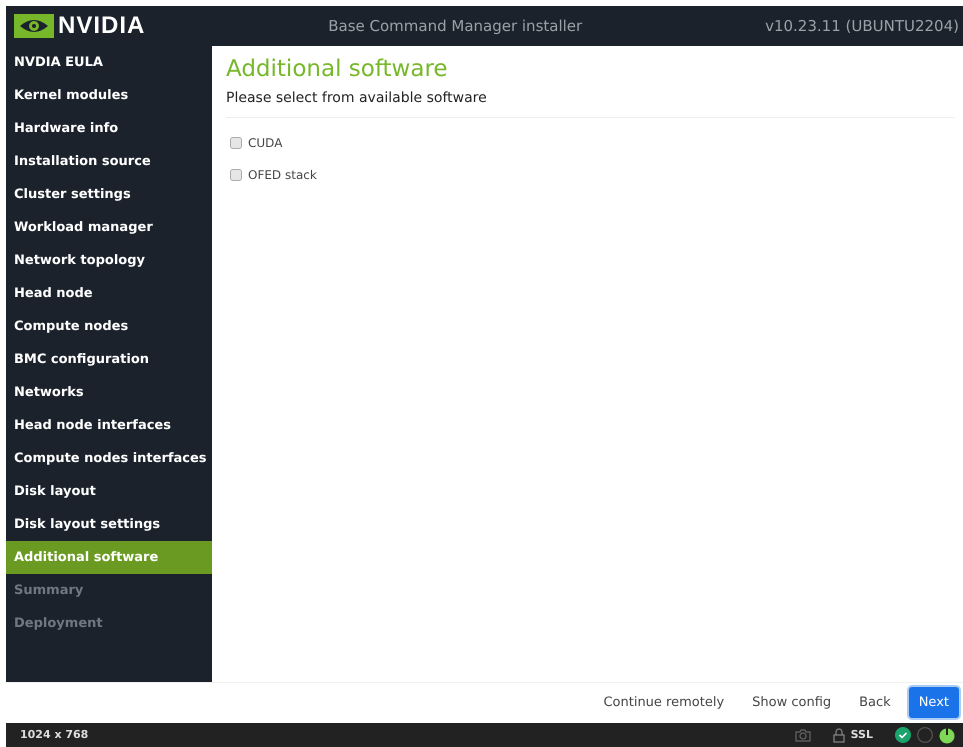 The image size is (963, 747). What do you see at coordinates (109, 128) in the screenshot?
I see `sidebar-item: Hardware info` at bounding box center [109, 128].